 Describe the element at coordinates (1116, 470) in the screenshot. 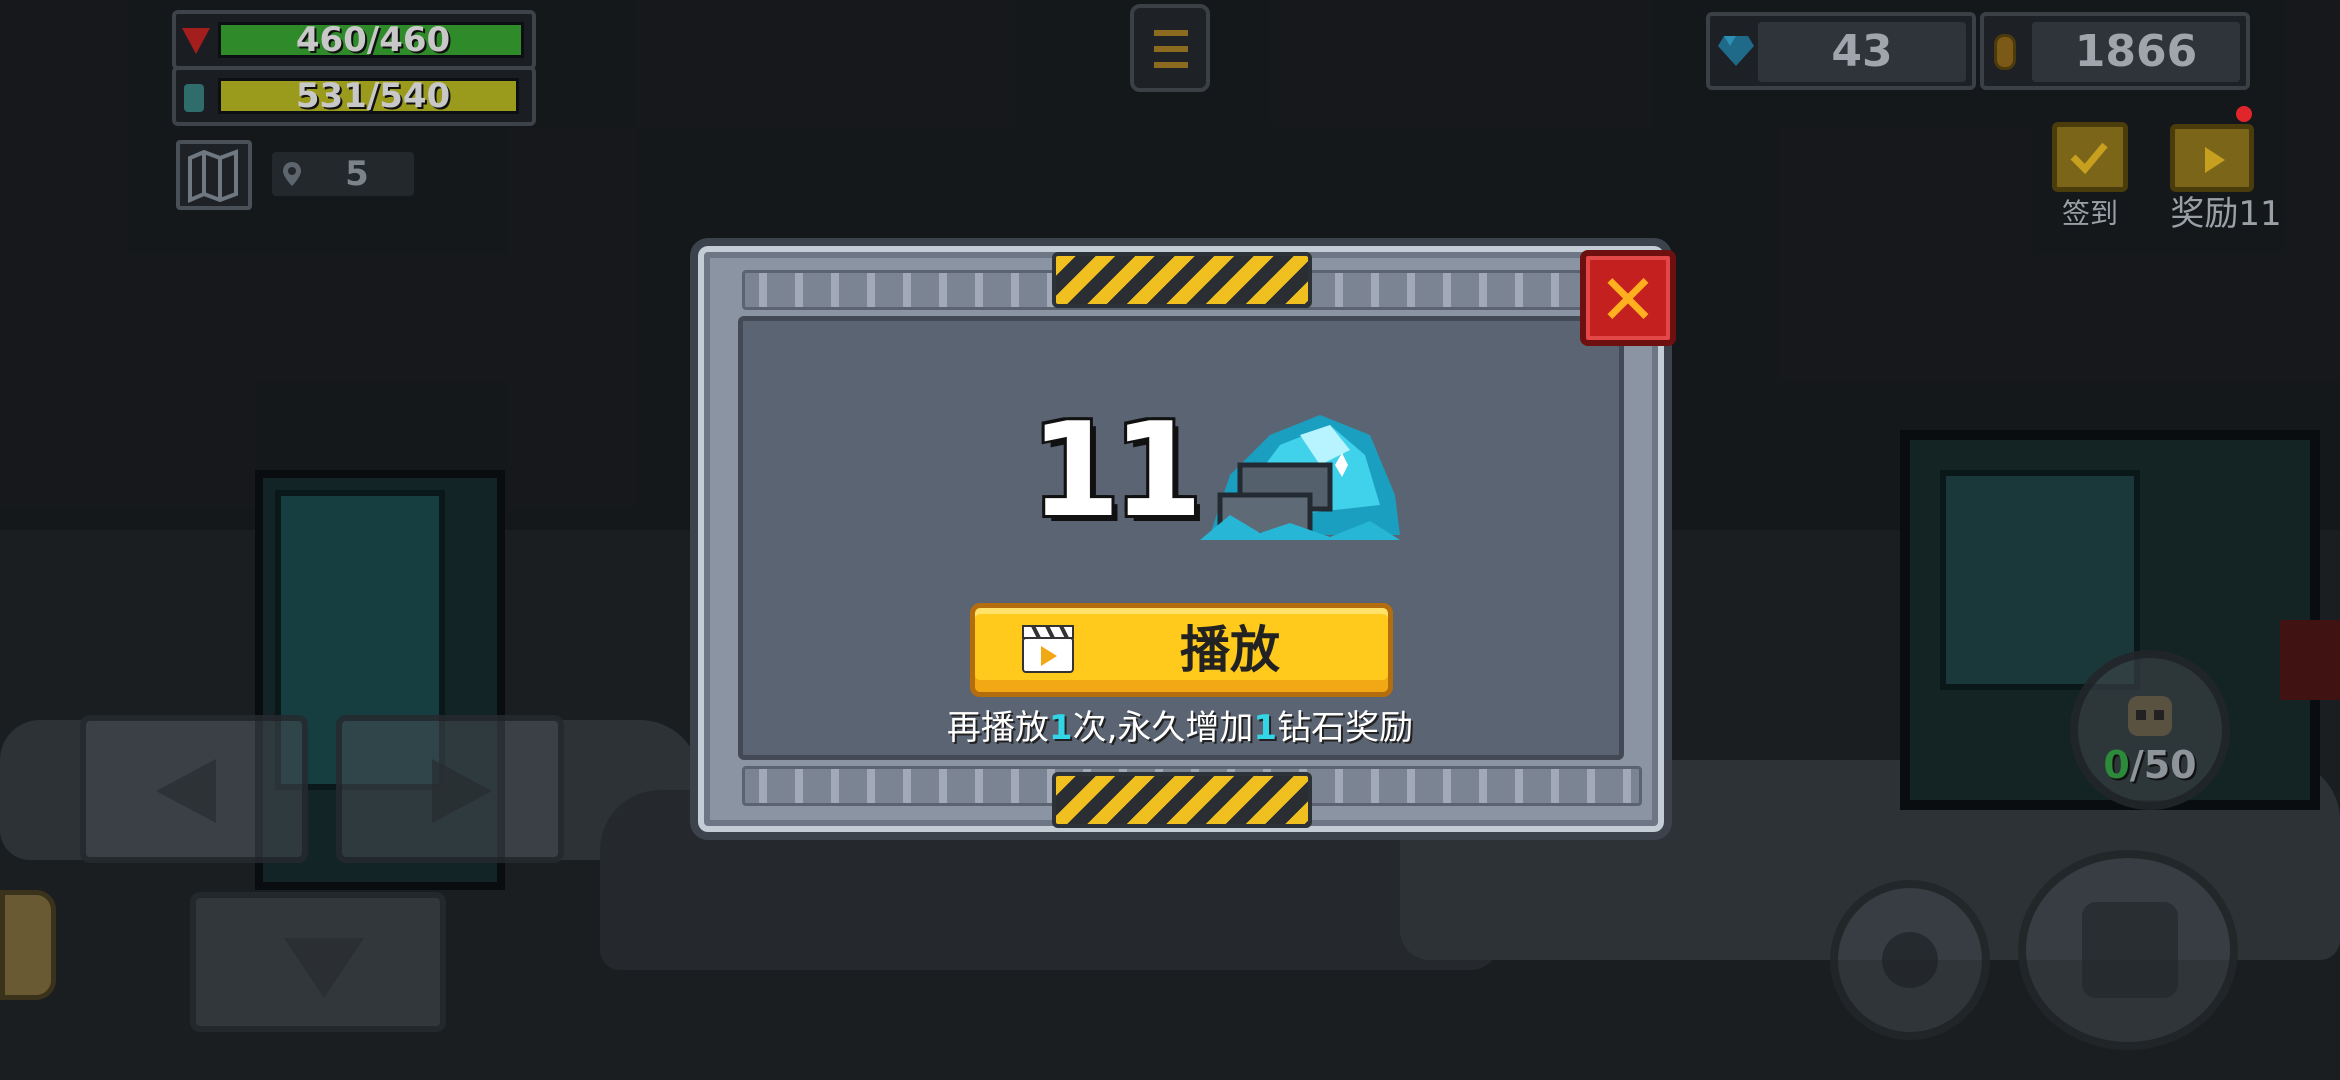

I see `reward-amount: 11` at that location.